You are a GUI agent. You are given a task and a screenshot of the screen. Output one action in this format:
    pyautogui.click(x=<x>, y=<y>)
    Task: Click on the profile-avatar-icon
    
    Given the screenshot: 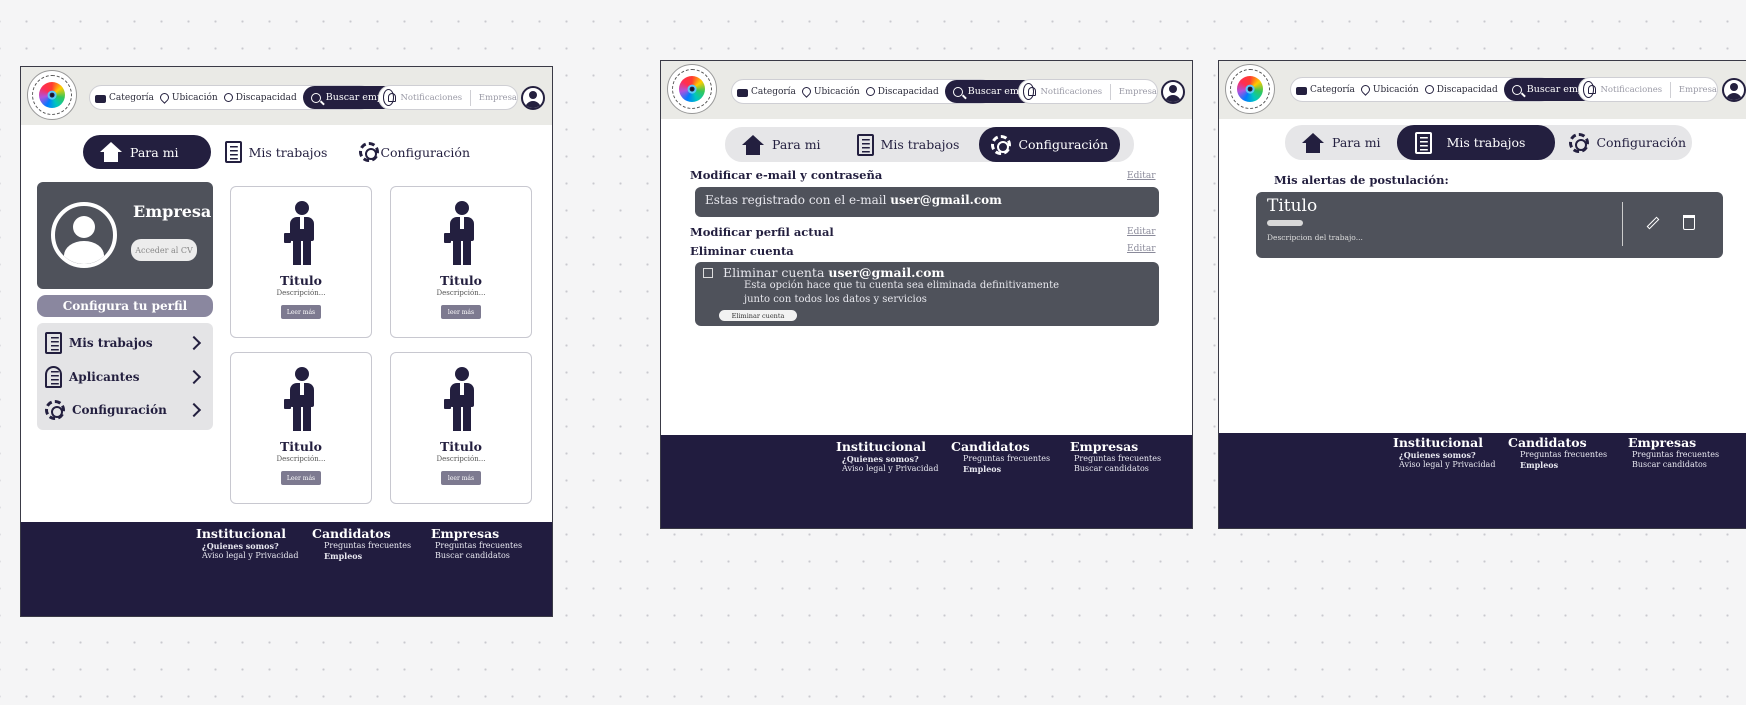 What is the action you would take?
    pyautogui.click(x=84, y=235)
    